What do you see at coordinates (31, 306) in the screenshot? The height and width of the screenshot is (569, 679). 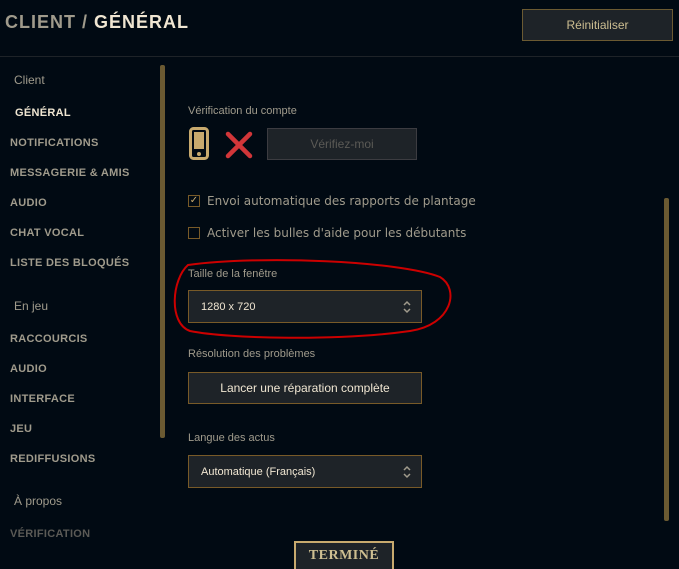 I see `sidebar-section-ingame: En jeu` at bounding box center [31, 306].